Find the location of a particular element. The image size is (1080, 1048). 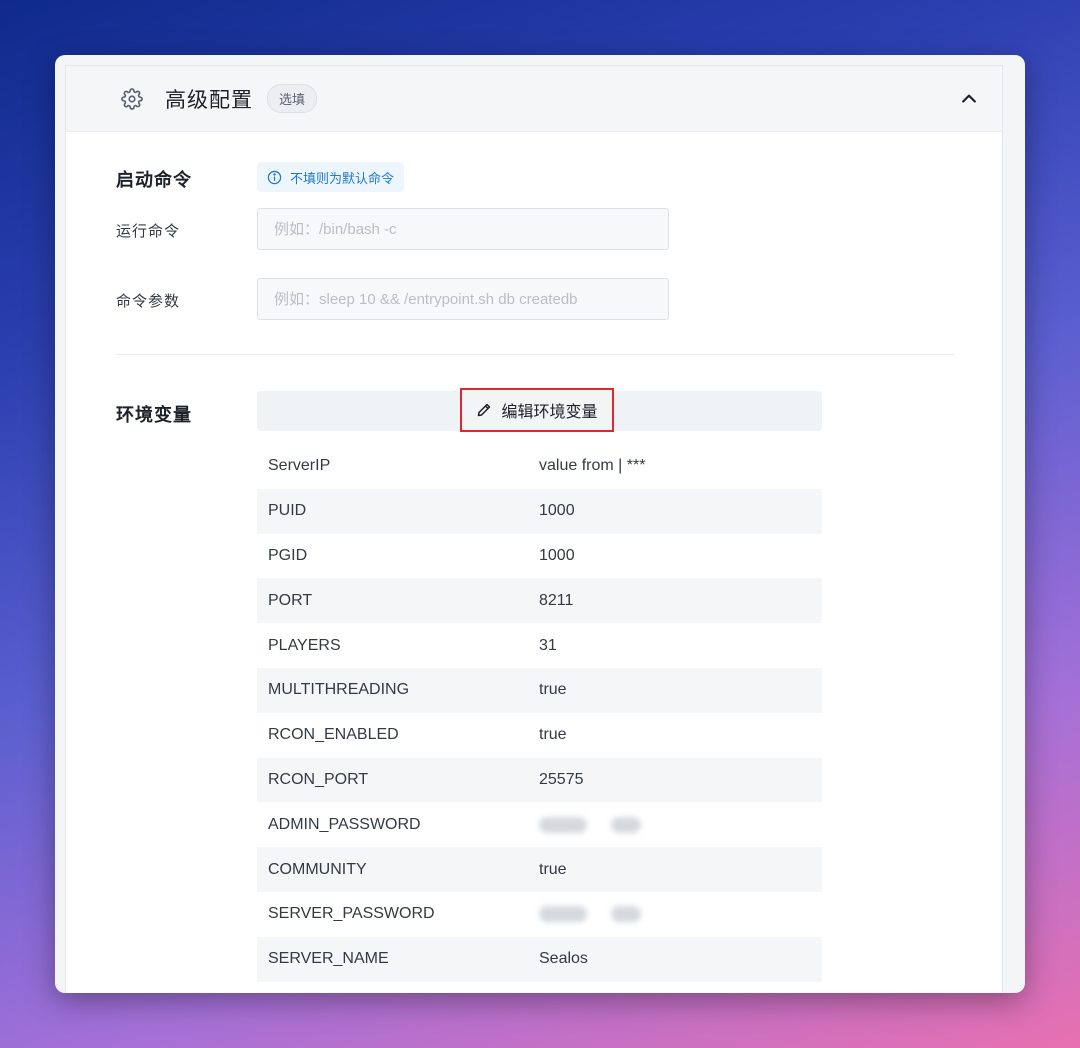

command-args-input is located at coordinates (463, 299).